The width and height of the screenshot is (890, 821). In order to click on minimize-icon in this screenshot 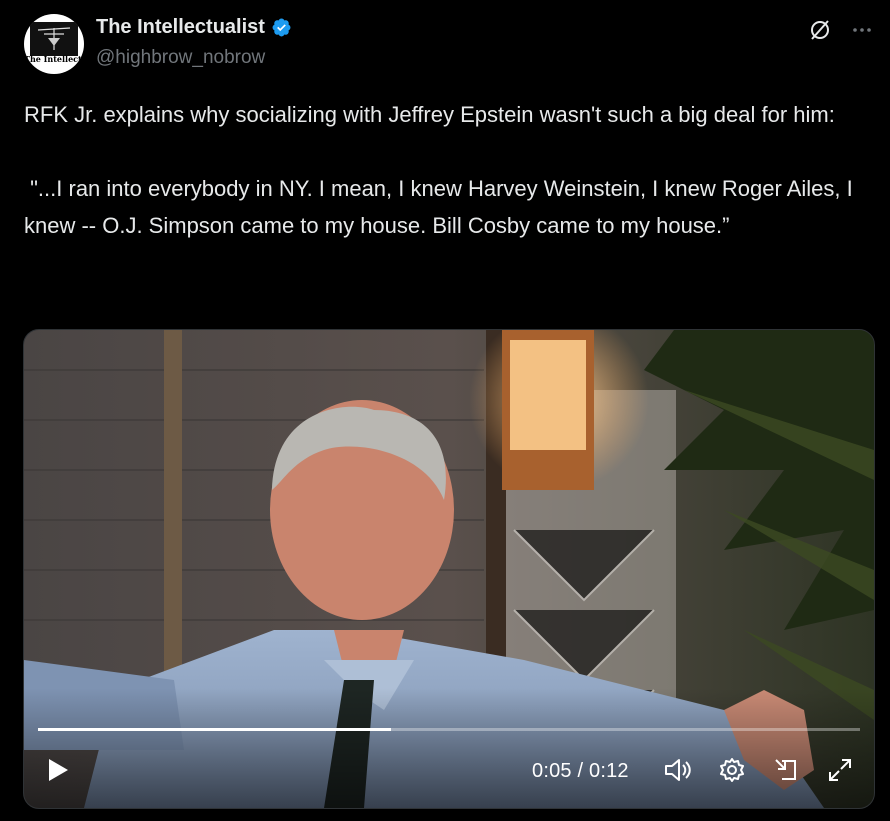, I will do `click(785, 769)`.